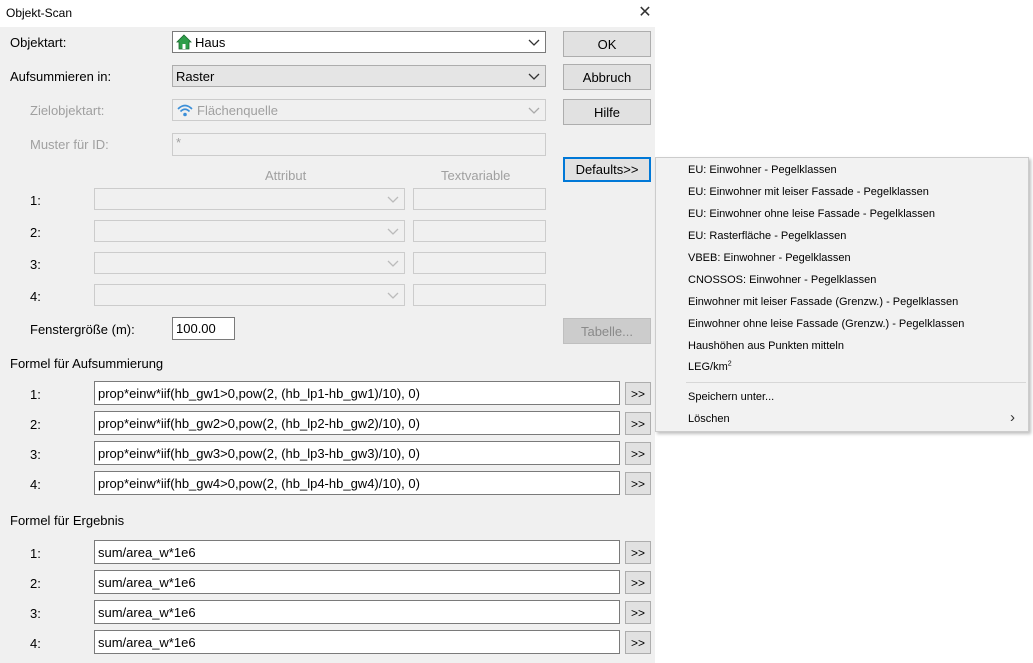 This screenshot has width=1033, height=663. What do you see at coordinates (286, 175) in the screenshot?
I see `attribut-header: Attribut` at bounding box center [286, 175].